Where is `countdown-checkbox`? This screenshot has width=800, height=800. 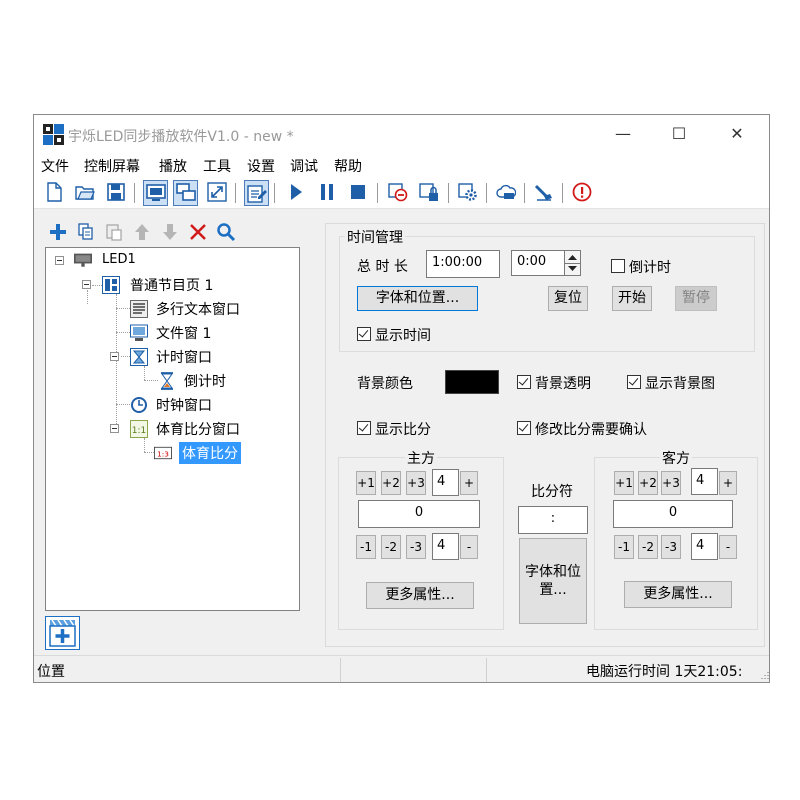
countdown-checkbox is located at coordinates (618, 266).